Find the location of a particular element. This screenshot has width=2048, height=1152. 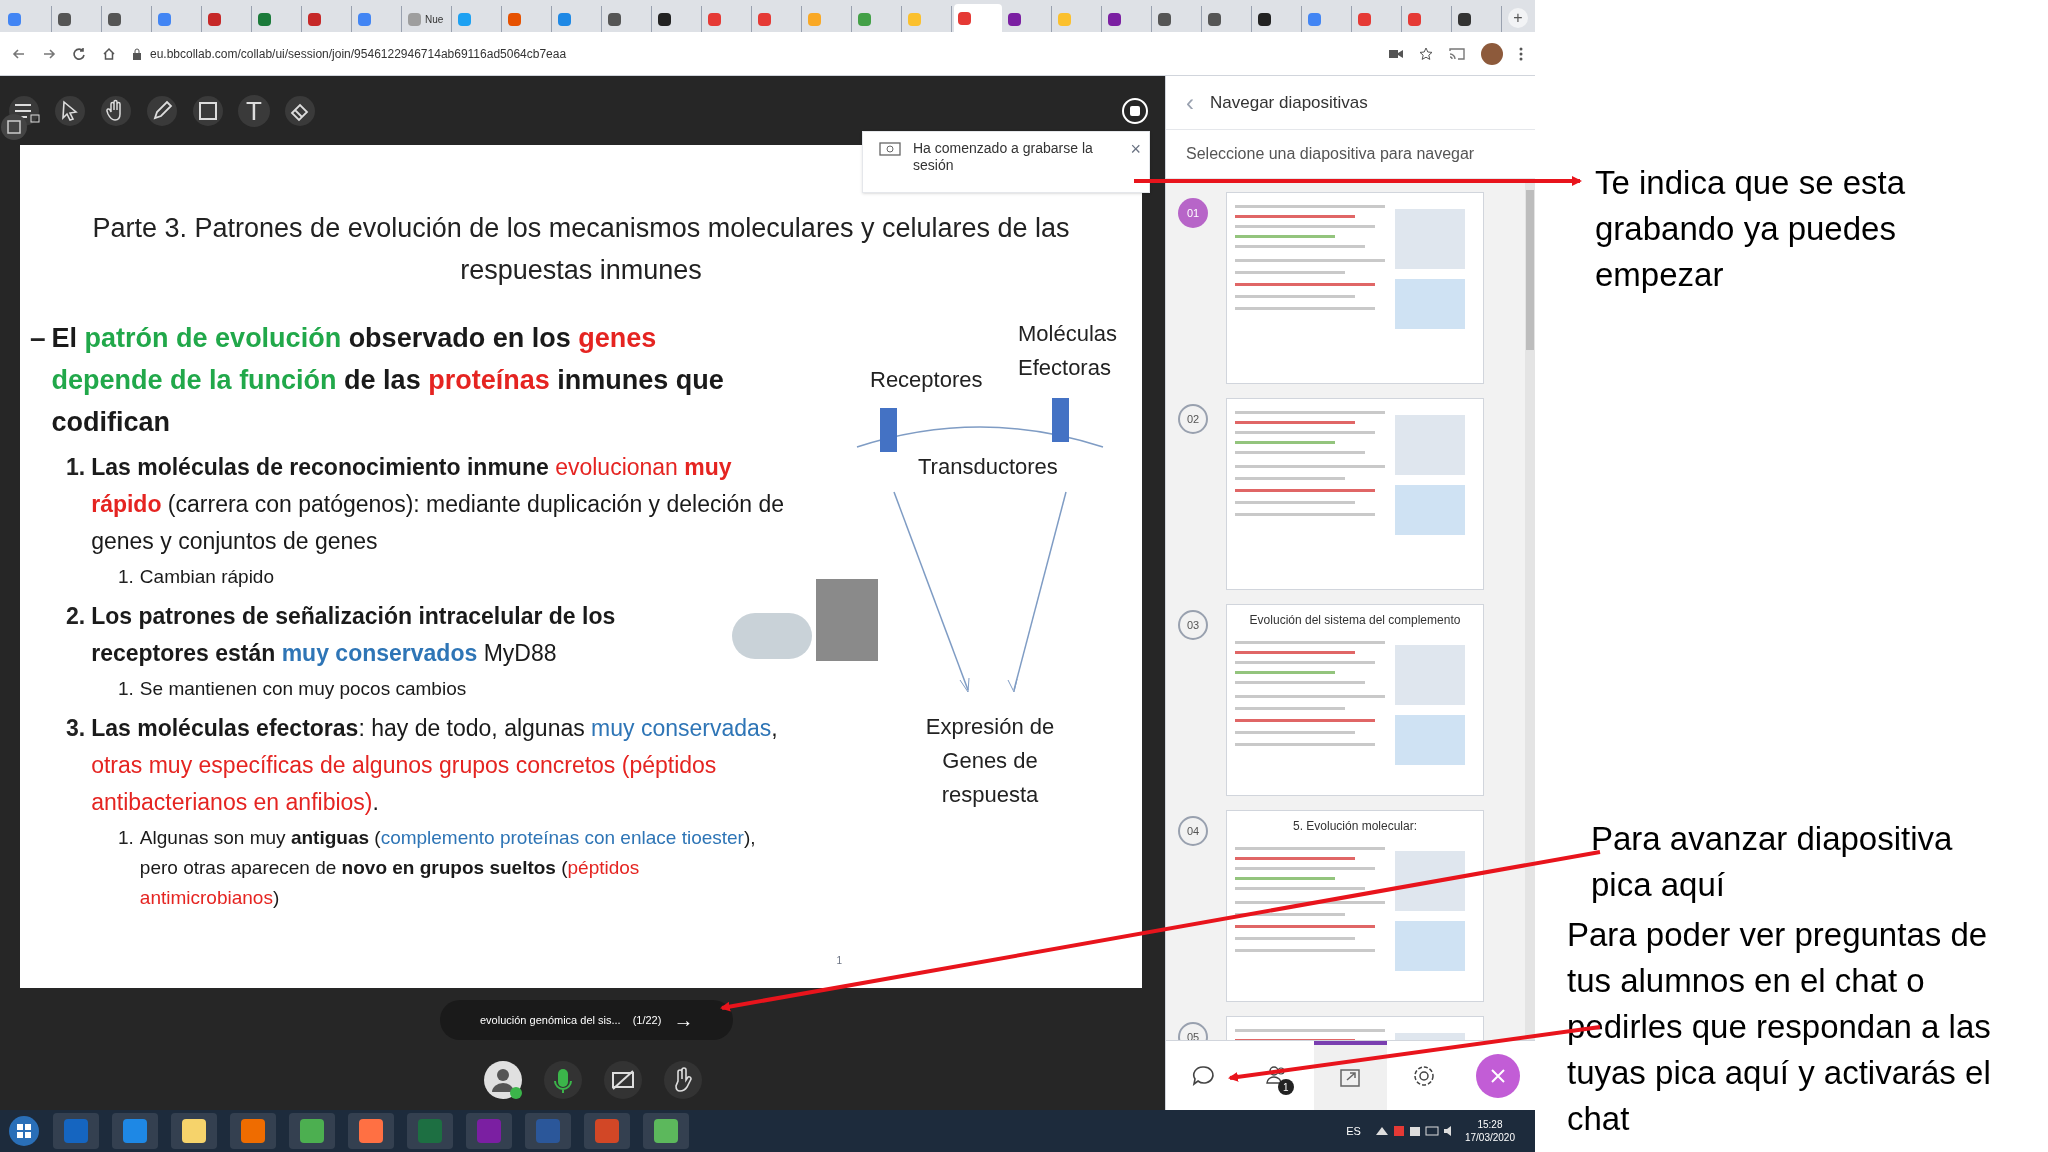

back-icon is located at coordinates (19, 53).